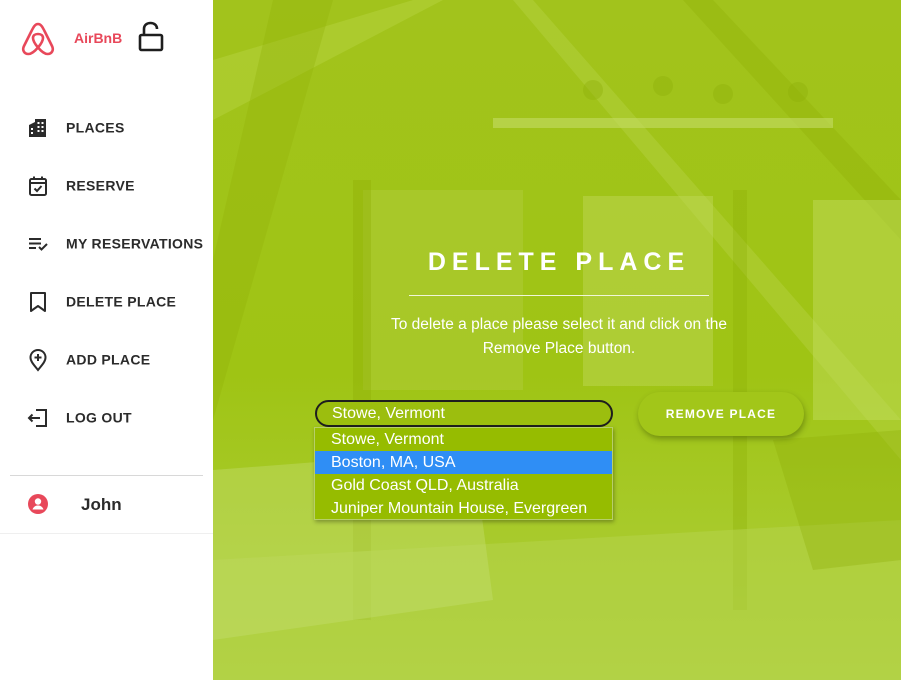 This screenshot has width=901, height=680. Describe the element at coordinates (135, 243) in the screenshot. I see `sidebar-item-label: MY RESERVATIONS` at that location.